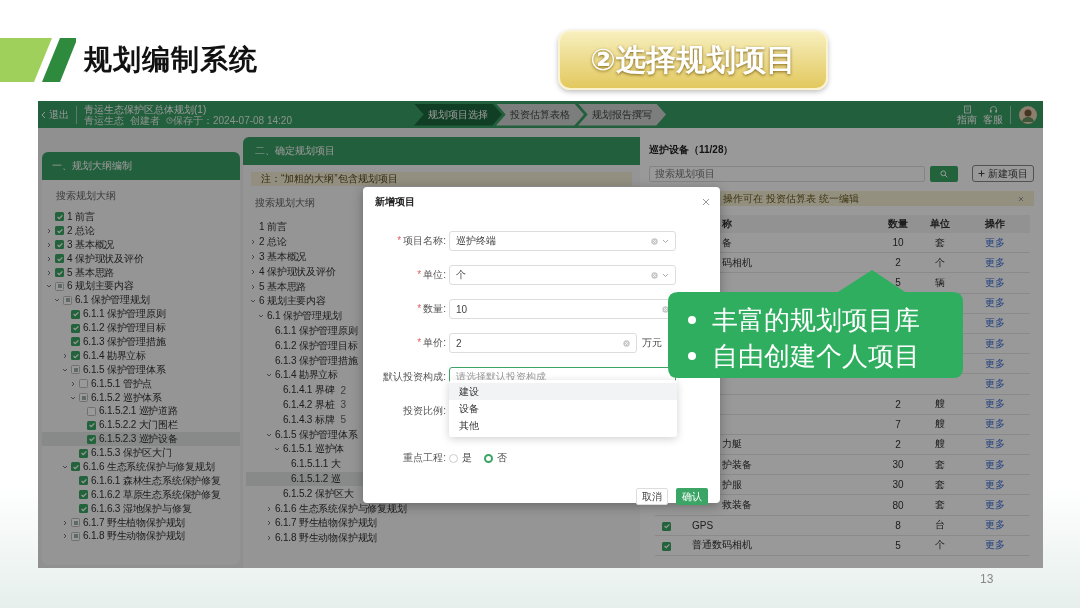 Image resolution: width=1080 pixels, height=608 pixels. I want to click on tree-item-label: 6.1.6.2 草原生态系统保护修复, so click(156, 494).